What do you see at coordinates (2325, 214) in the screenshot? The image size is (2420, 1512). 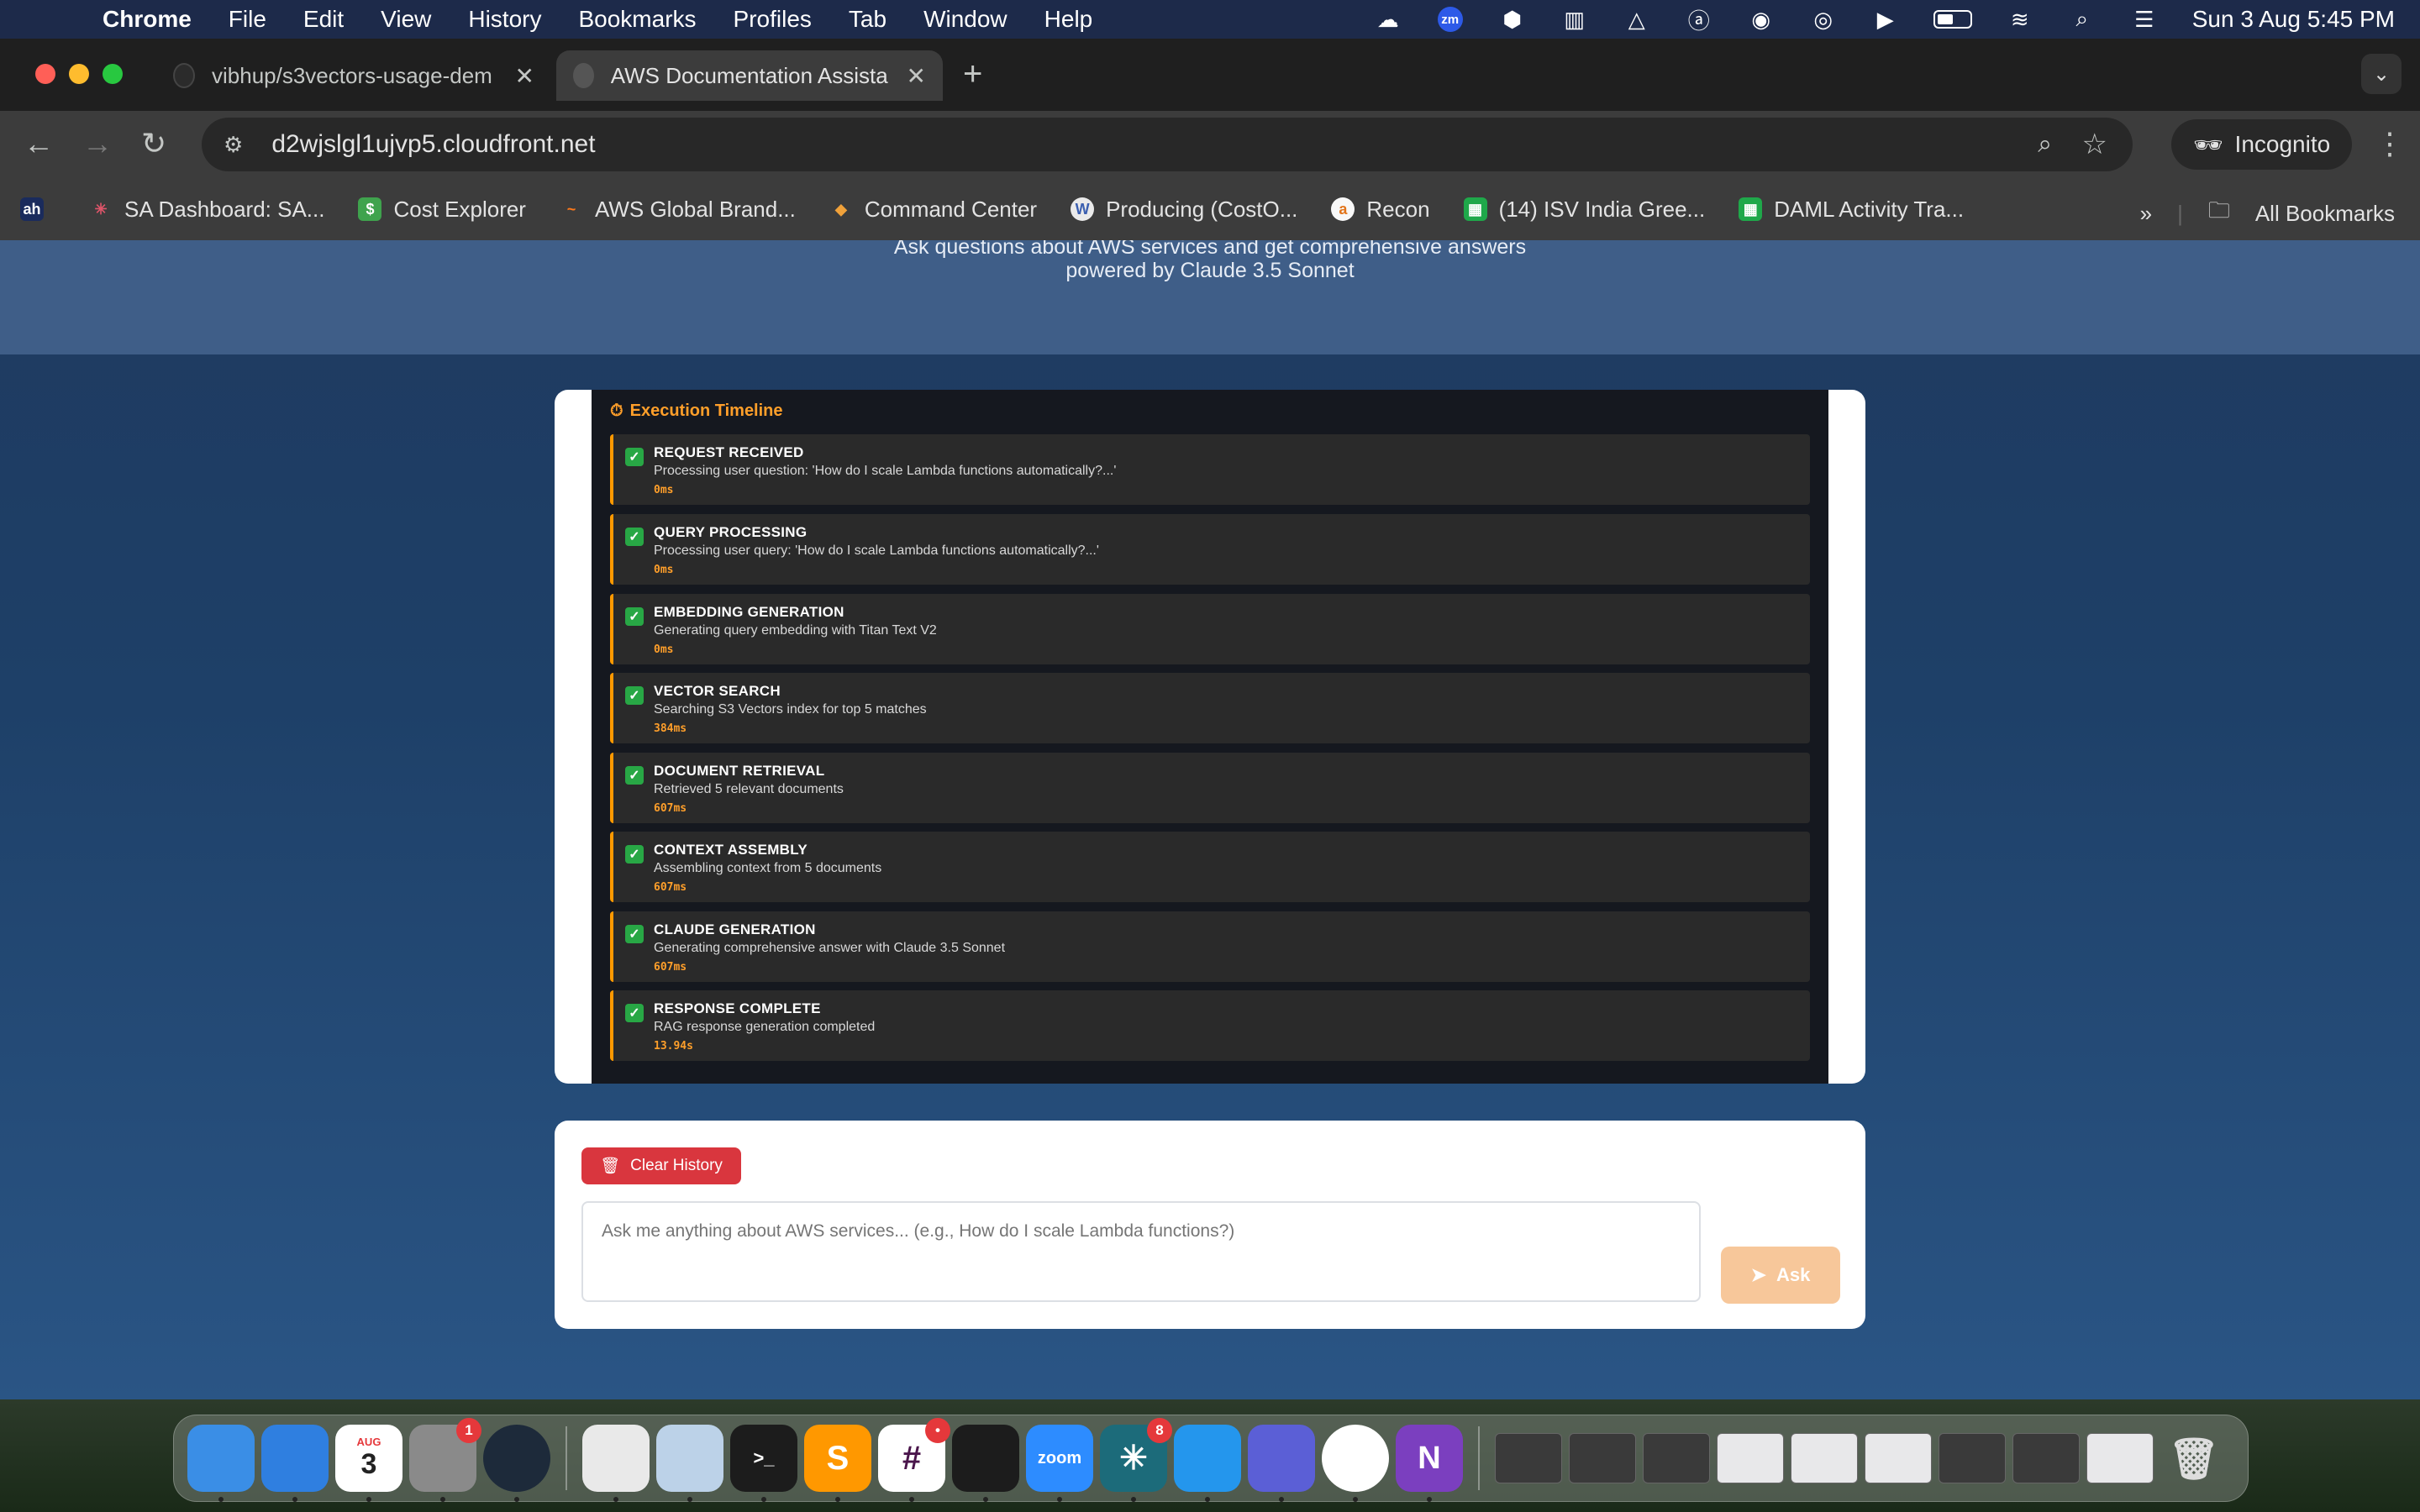 I see `all-bookmarks-button: All Bookmarks` at bounding box center [2325, 214].